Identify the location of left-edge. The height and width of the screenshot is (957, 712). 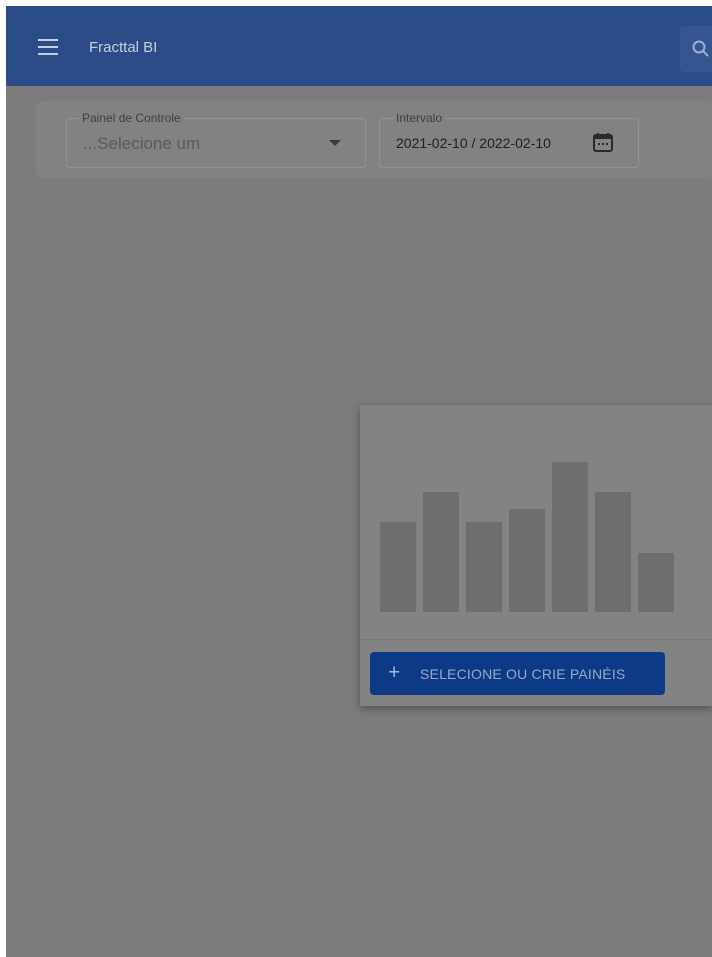
(3, 478).